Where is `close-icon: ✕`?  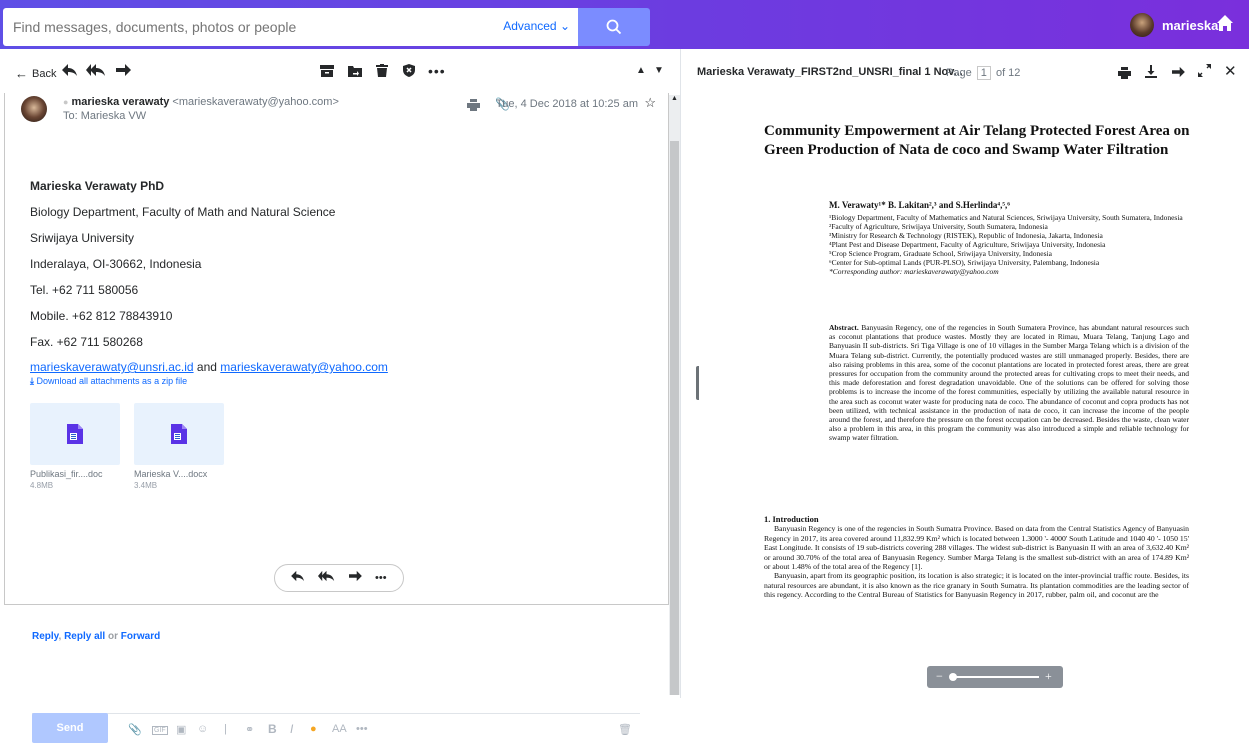 close-icon: ✕ is located at coordinates (1230, 71).